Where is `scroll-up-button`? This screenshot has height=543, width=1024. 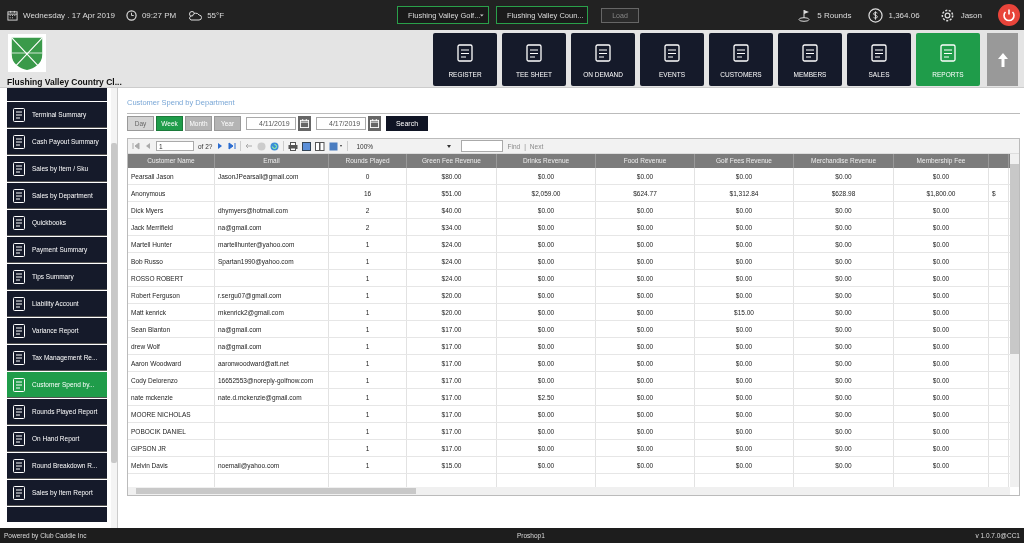 scroll-up-button is located at coordinates (1002, 59).